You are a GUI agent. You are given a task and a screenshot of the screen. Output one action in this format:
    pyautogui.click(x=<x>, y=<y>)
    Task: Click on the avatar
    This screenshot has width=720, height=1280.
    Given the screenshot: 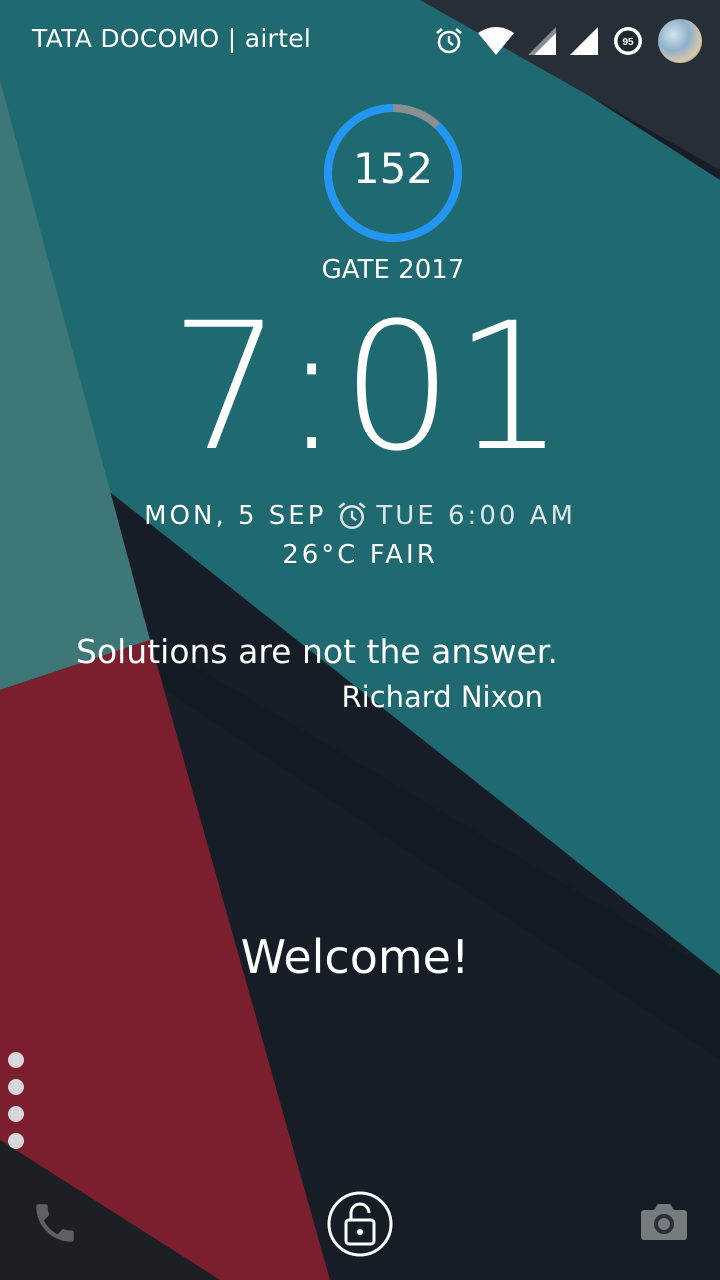 What is the action you would take?
    pyautogui.click(x=680, y=41)
    